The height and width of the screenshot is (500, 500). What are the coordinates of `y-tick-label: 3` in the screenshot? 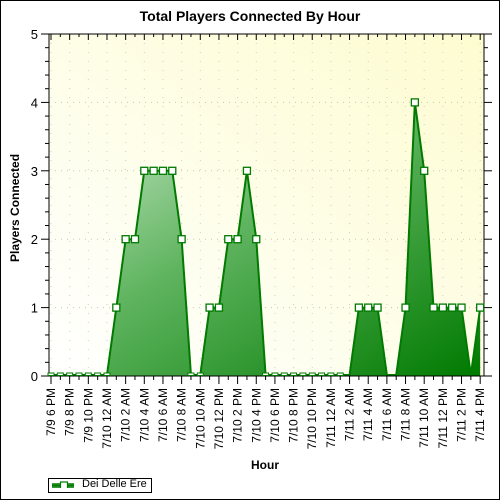 It's located at (34, 171).